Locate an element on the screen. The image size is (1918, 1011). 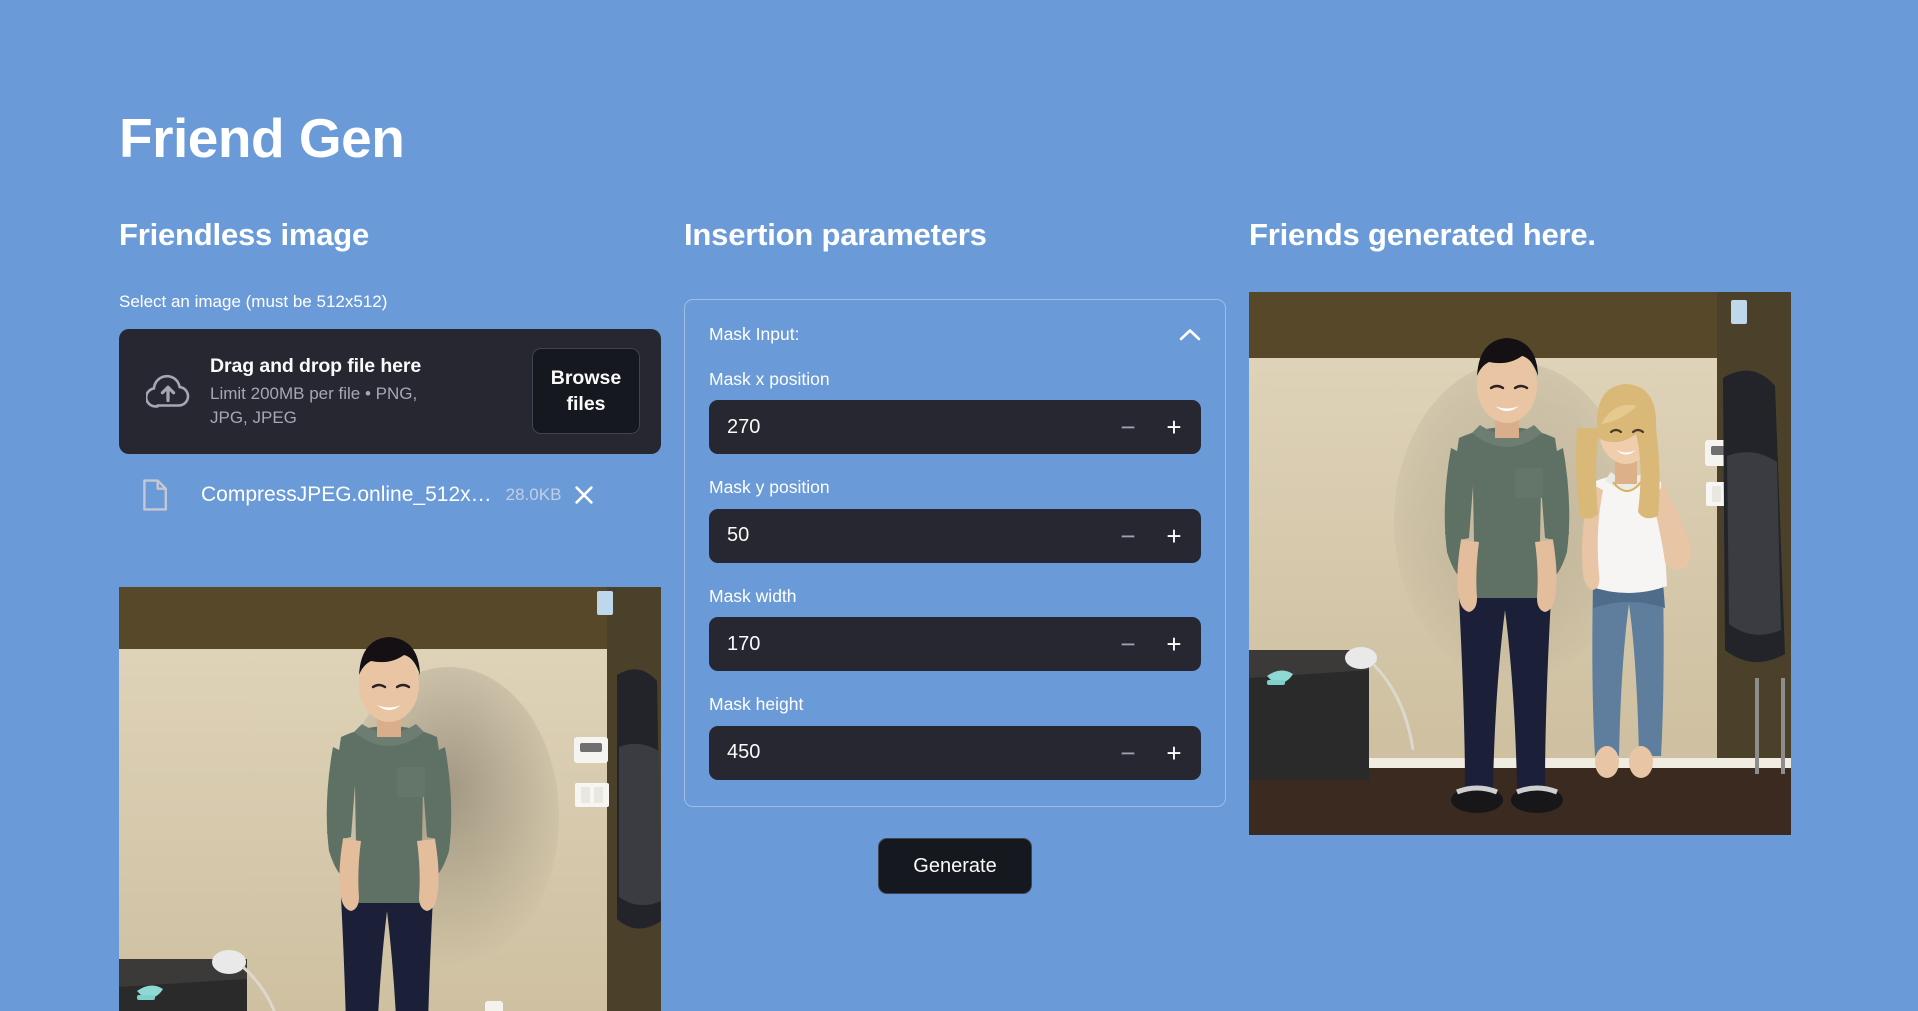
mask-width-group: Mask width − + is located at coordinates (955, 628).